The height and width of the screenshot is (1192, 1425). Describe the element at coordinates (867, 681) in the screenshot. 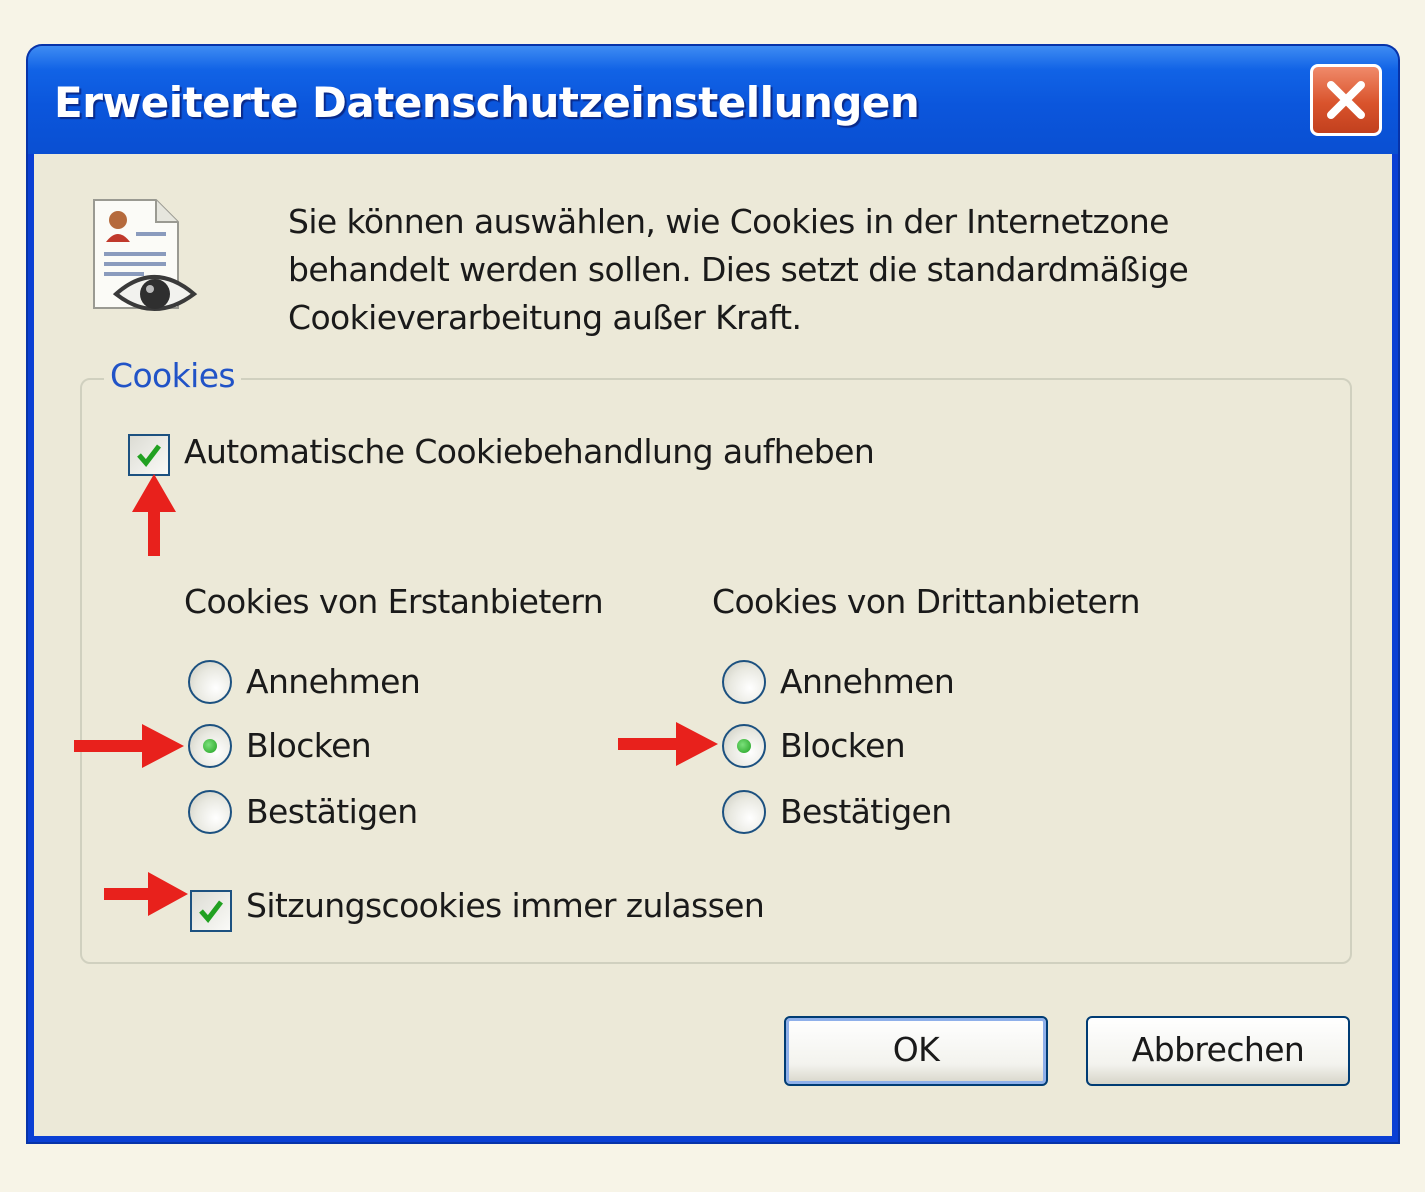

I see `third-party-accept-label: Annehmen` at that location.